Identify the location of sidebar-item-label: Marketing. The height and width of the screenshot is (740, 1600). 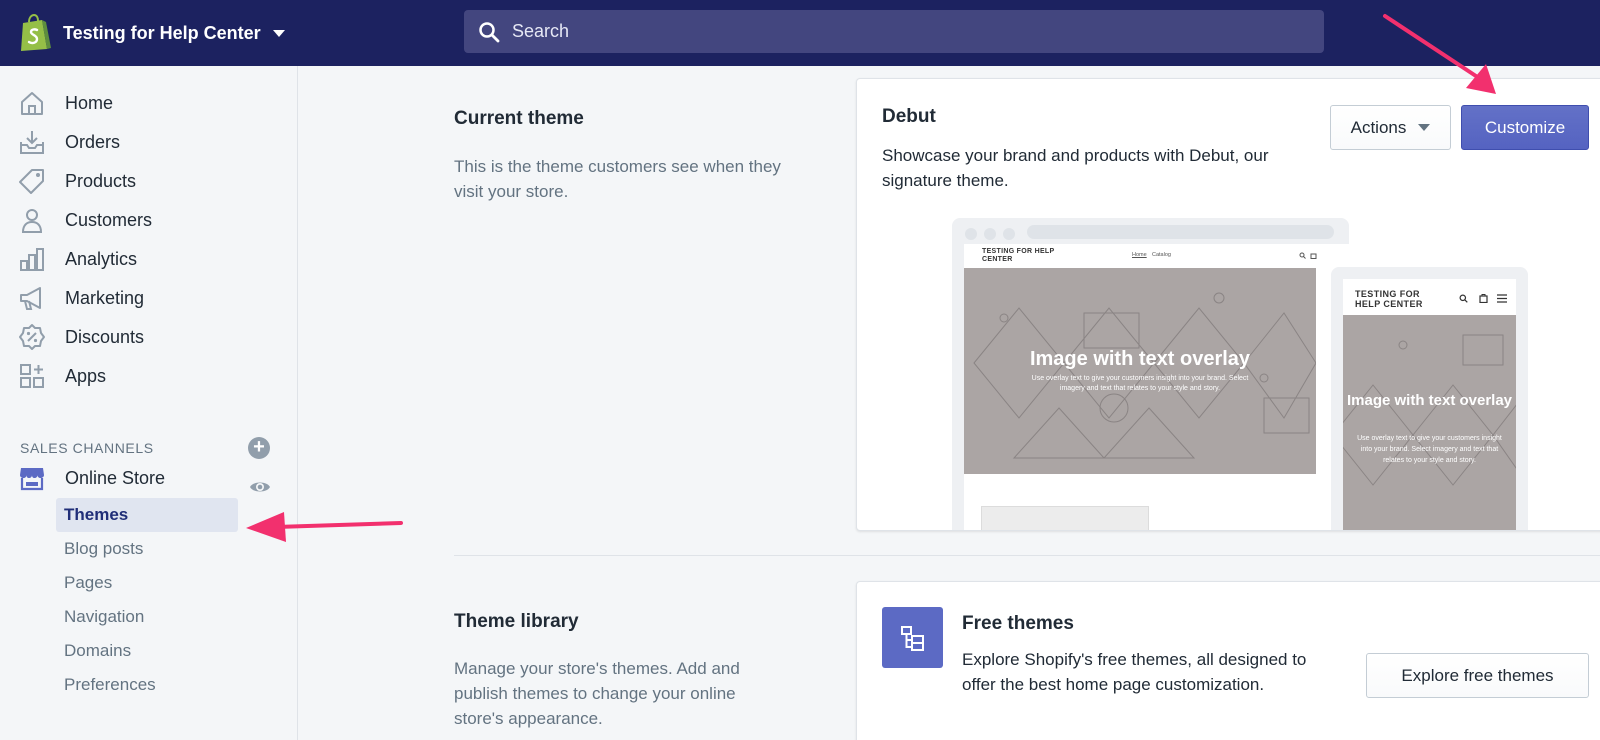
(105, 297).